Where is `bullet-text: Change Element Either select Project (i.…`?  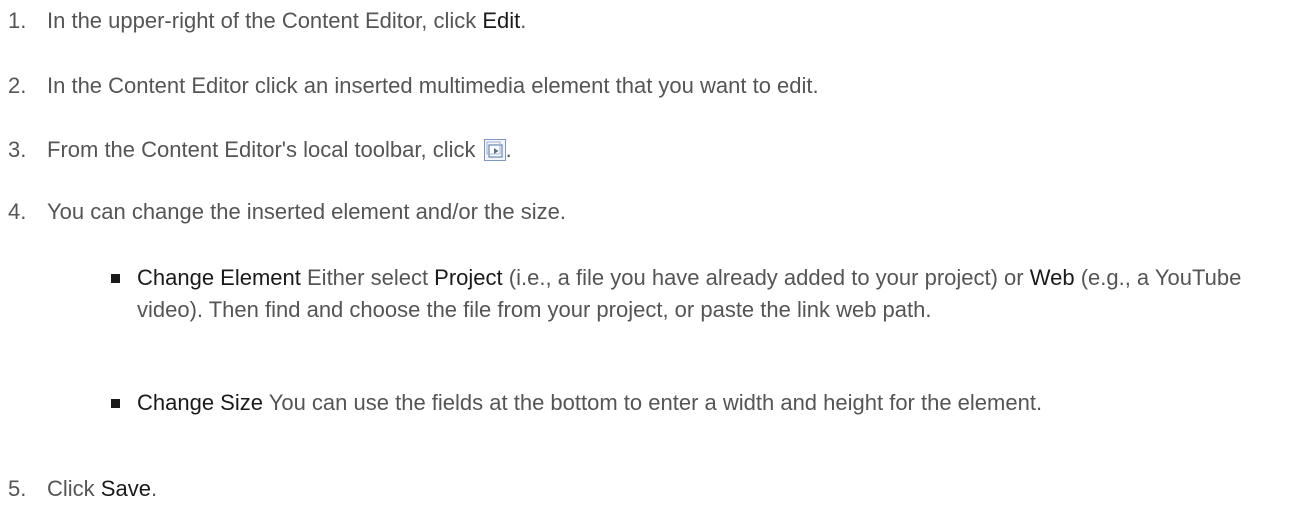
bullet-text: Change Element Either select Project (i.… is located at coordinates (714, 294).